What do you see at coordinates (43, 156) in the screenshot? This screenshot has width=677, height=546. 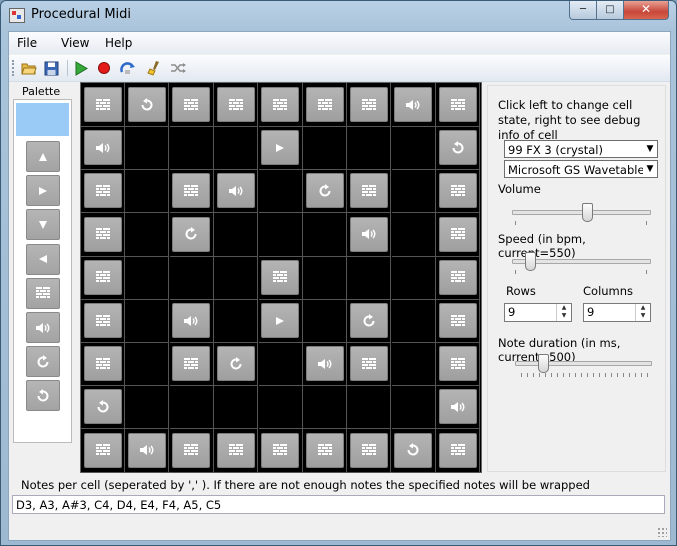 I see `arrow-up-palette-button` at bounding box center [43, 156].